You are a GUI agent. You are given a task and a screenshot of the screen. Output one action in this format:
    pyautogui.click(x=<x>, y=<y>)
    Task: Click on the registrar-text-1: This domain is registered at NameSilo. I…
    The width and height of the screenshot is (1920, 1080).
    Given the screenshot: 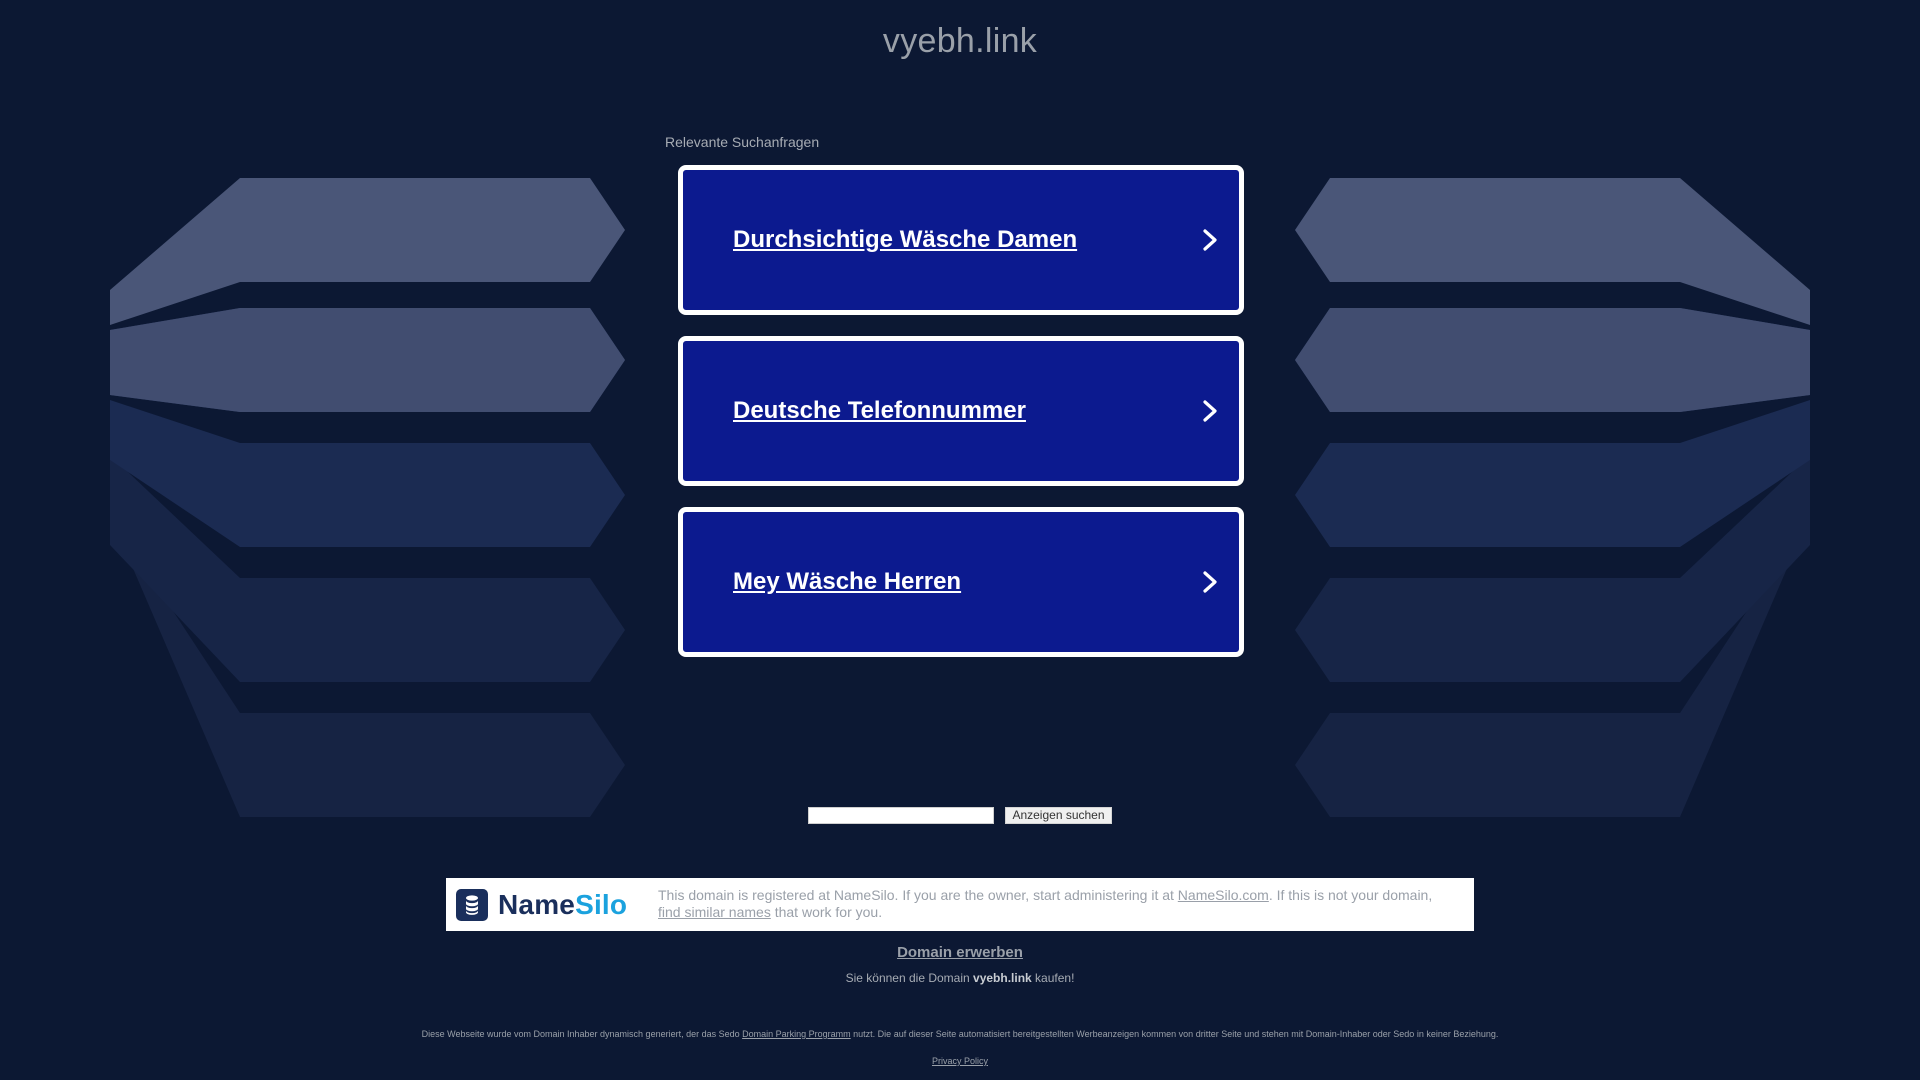 What is the action you would take?
    pyautogui.click(x=918, y=895)
    